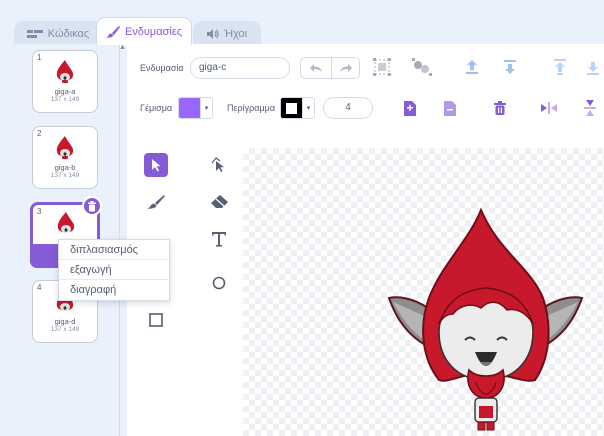  Describe the element at coordinates (123, 49) in the screenshot. I see `scroll-up-arrow: ▲` at that location.